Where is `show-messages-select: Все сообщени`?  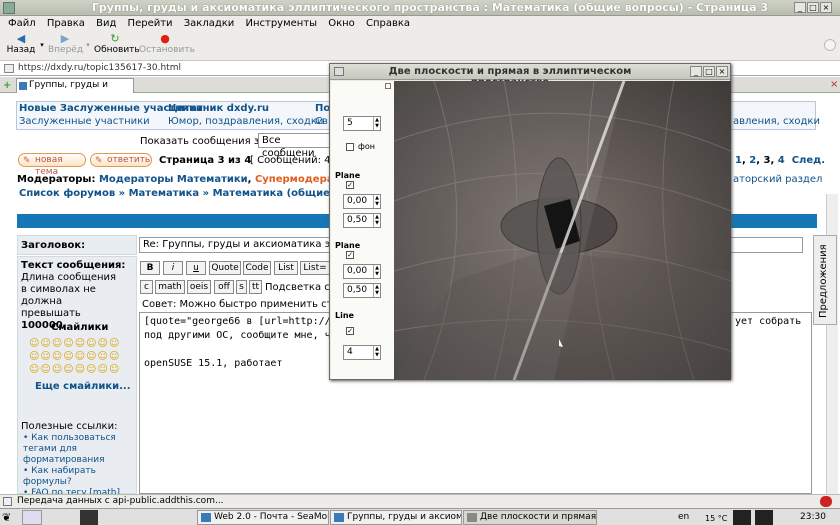 show-messages-select: Все сообщени is located at coordinates (296, 146).